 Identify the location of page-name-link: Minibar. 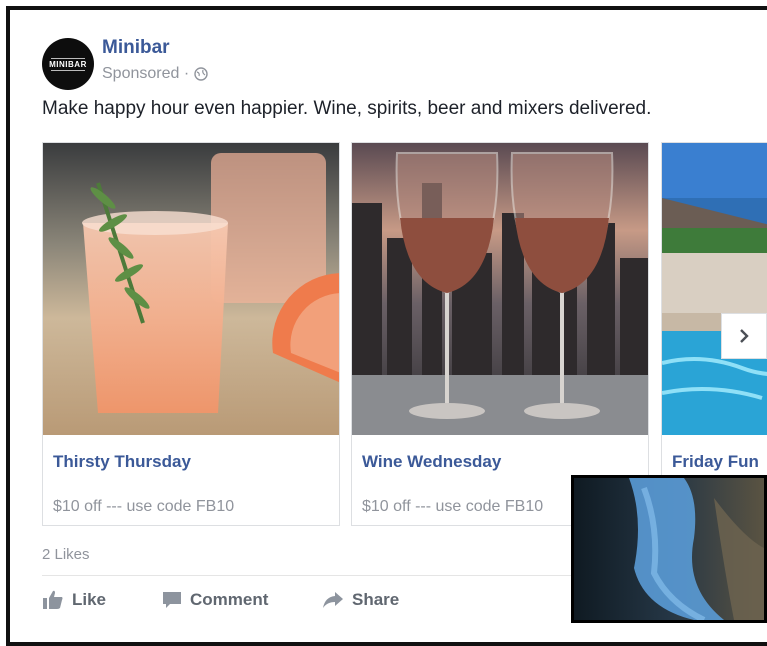
(136, 48).